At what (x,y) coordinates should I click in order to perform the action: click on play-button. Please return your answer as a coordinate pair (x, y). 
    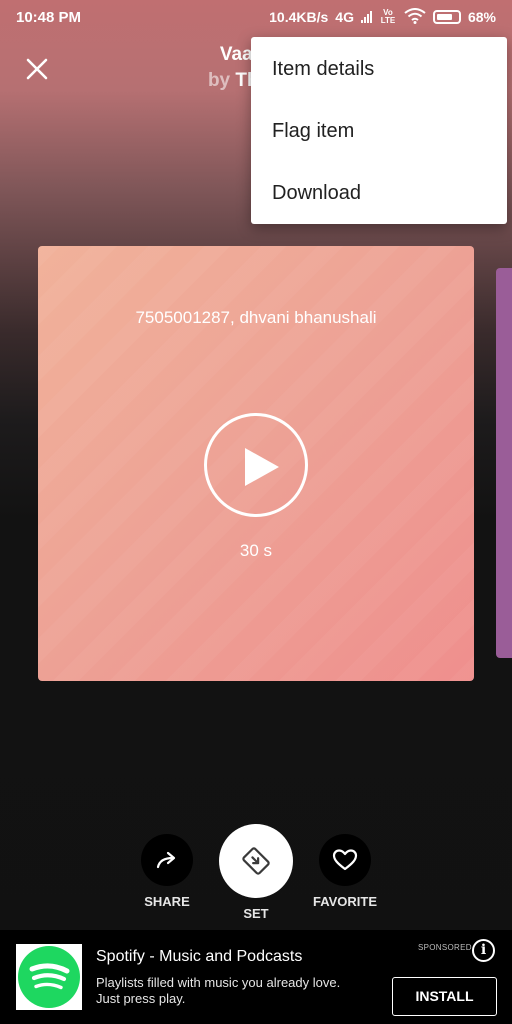
    Looking at the image, I should click on (256, 465).